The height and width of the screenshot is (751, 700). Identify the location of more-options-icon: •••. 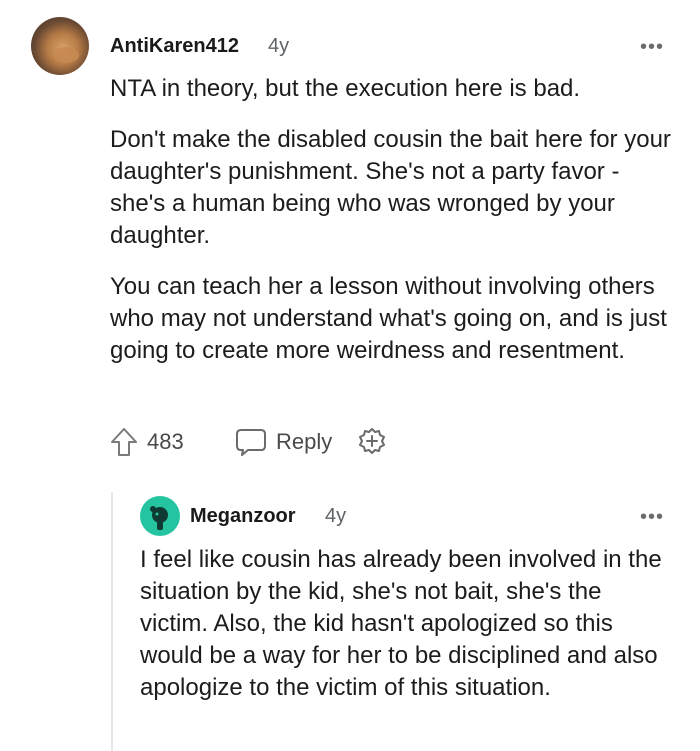
(652, 47).